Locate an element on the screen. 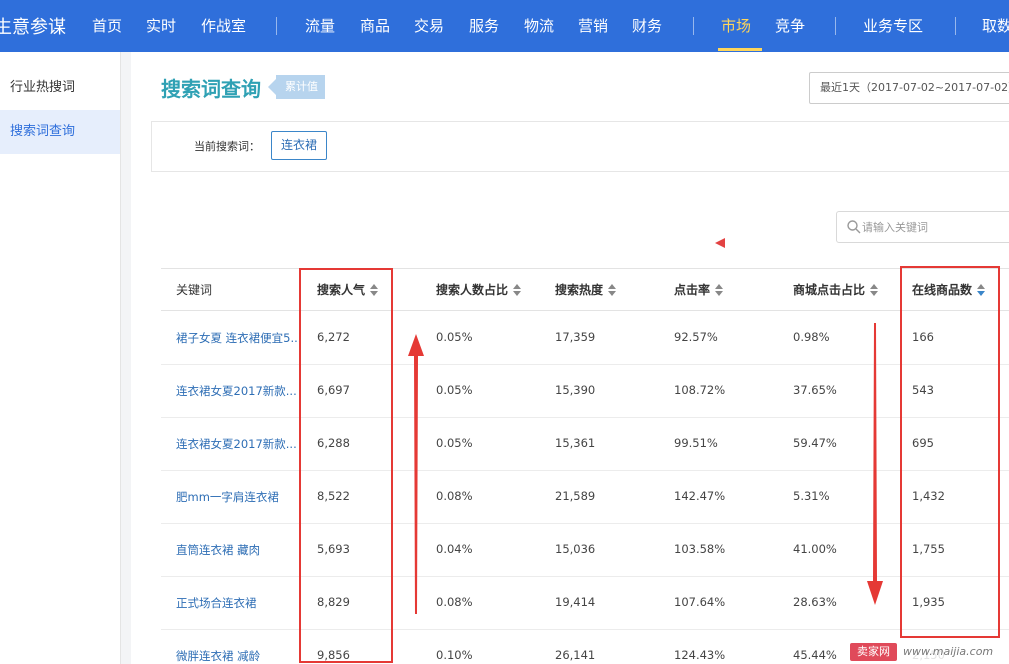 This screenshot has height=664, width=1009. brand-logo: 生意参谋 is located at coordinates (33, 26).